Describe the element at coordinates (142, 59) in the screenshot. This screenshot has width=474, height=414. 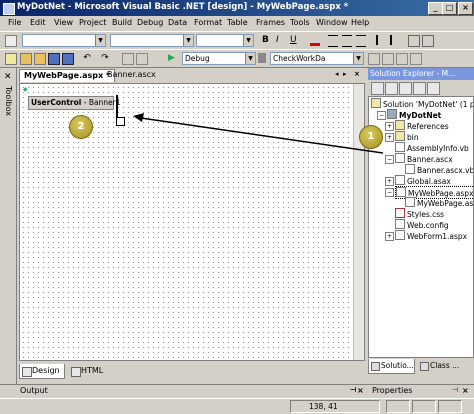
I see `navigate-forward-icon` at that location.